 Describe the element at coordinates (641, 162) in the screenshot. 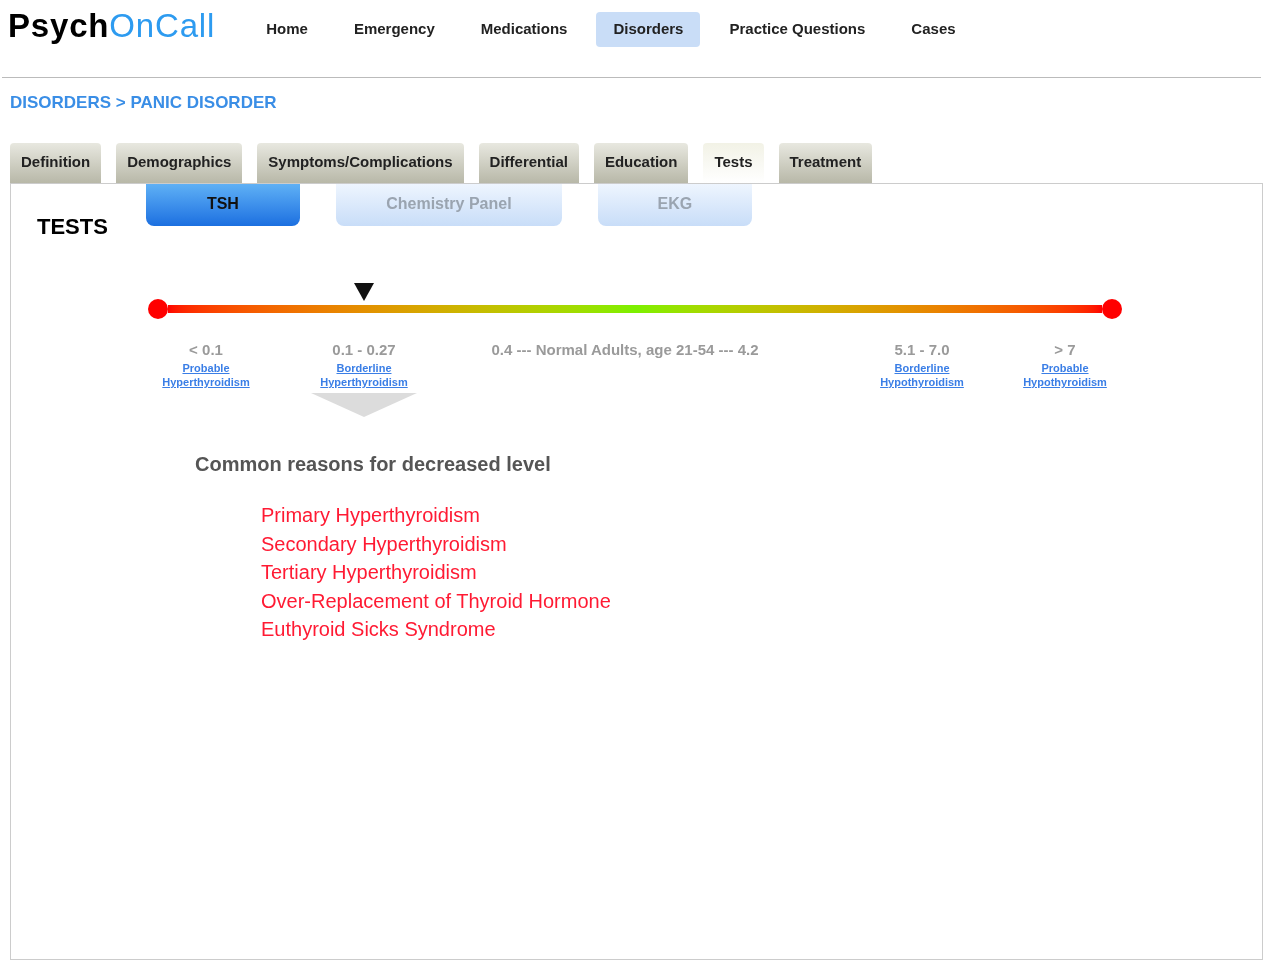

I see `section-tab: Education` at that location.